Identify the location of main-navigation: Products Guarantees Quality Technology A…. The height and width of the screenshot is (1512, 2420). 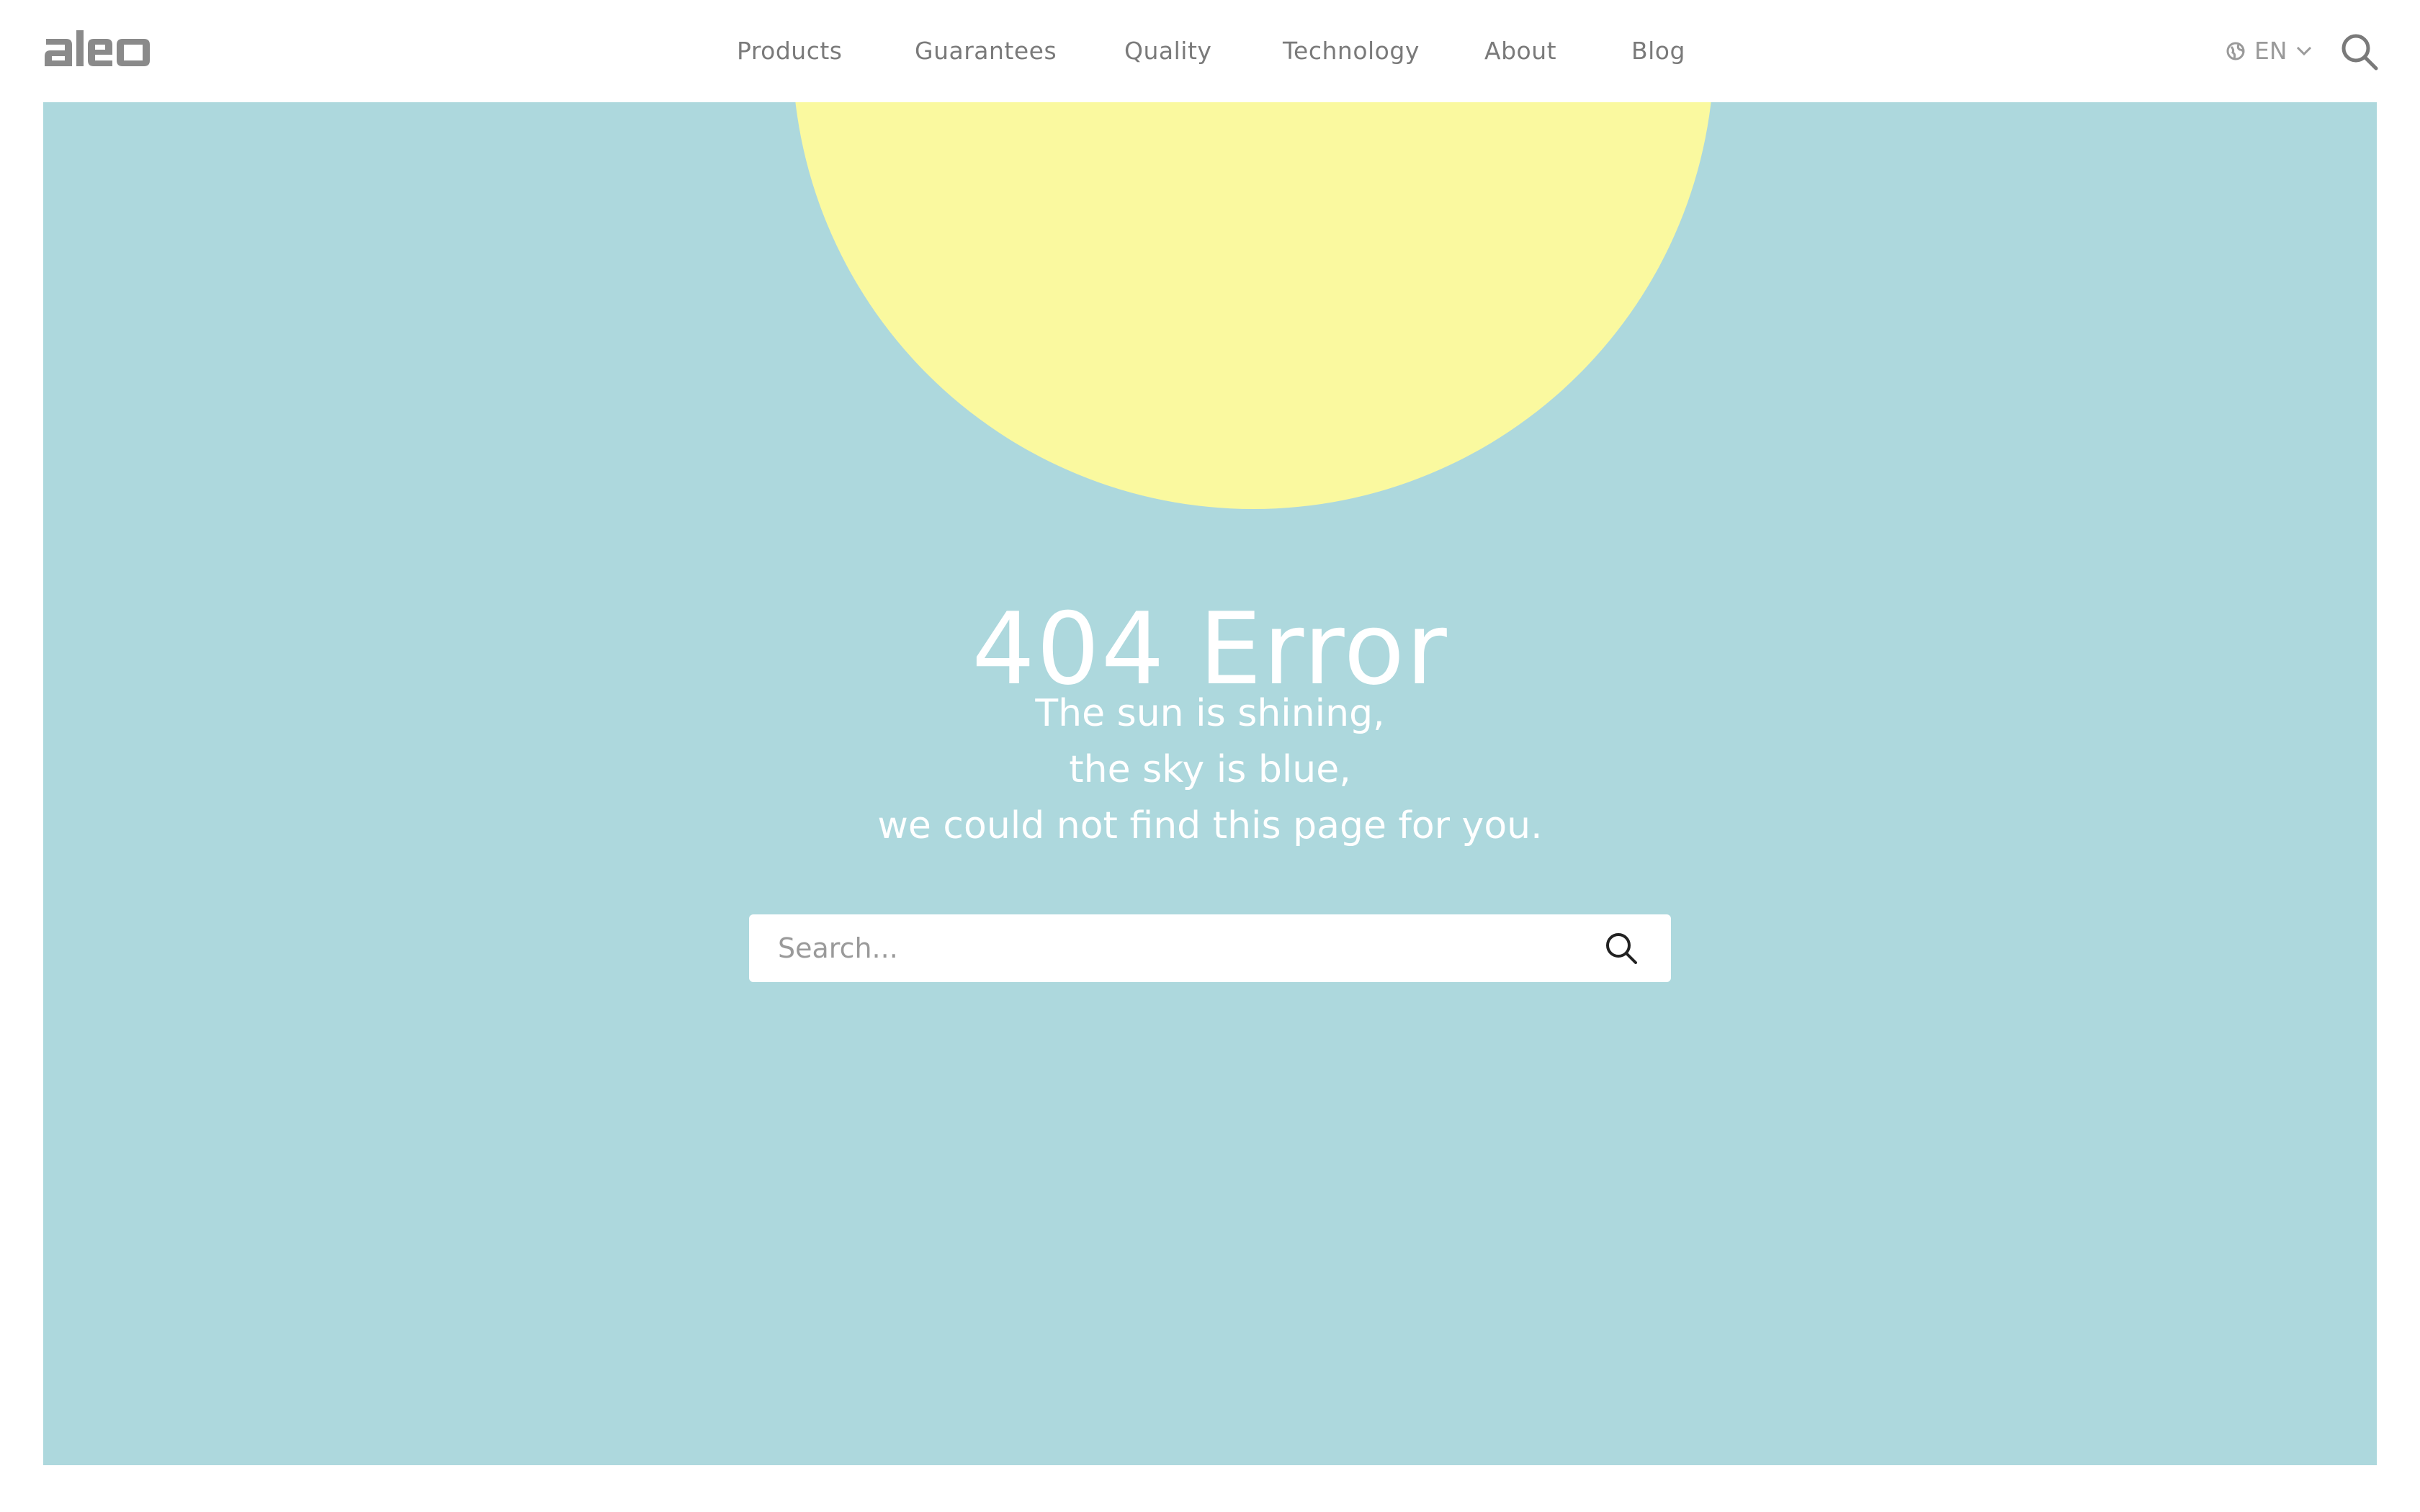
(1210, 51).